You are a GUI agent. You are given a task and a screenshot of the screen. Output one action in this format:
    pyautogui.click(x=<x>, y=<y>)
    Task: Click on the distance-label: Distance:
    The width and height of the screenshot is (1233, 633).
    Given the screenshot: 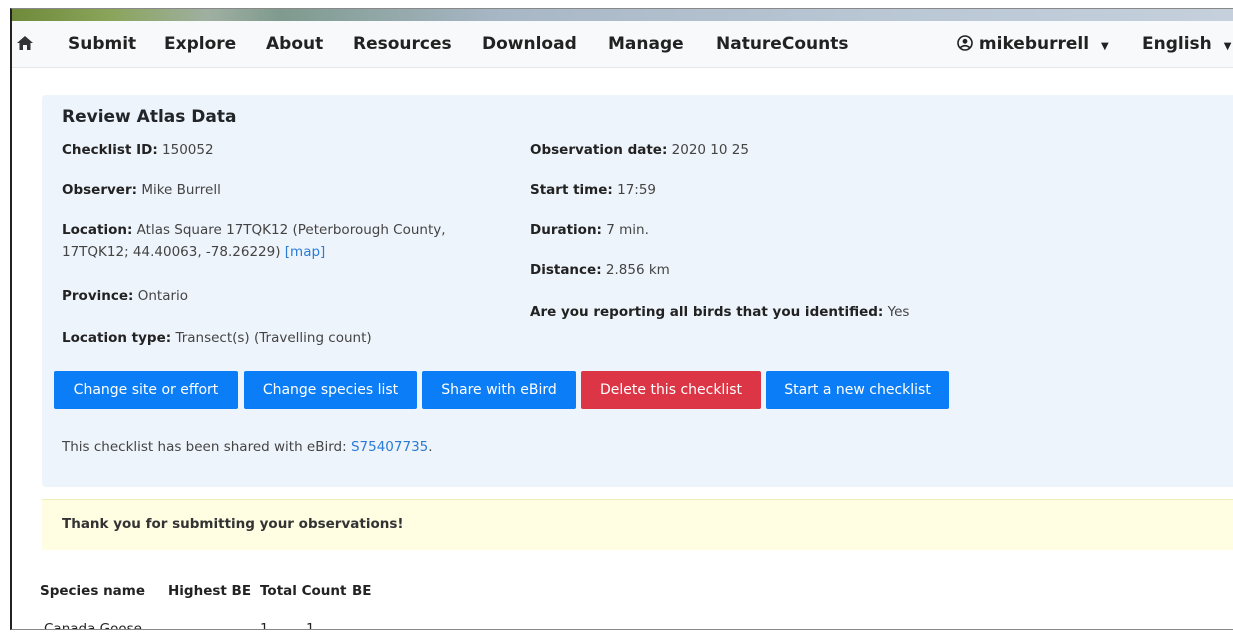 What is the action you would take?
    pyautogui.click(x=566, y=270)
    